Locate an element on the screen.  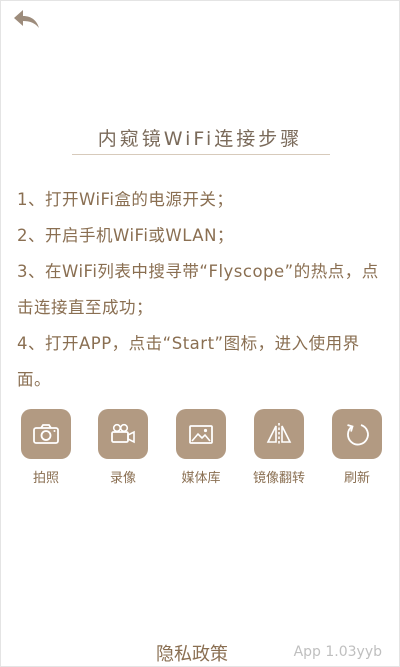
photo-tile is located at coordinates (46, 434).